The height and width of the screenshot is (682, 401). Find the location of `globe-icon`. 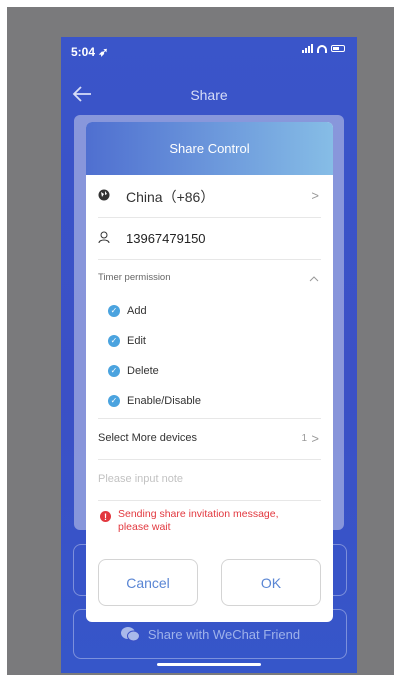

globe-icon is located at coordinates (104, 195).